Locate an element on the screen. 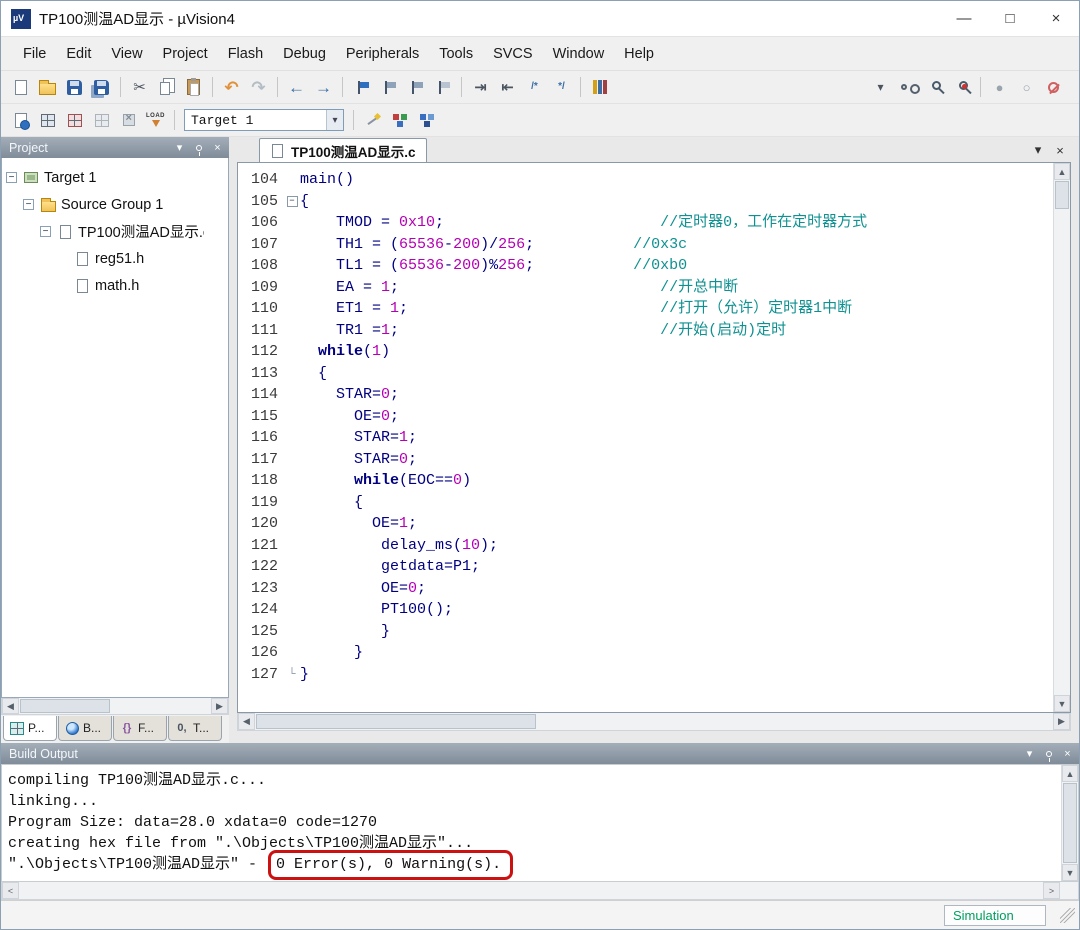  batch-build-icon is located at coordinates (101, 120).